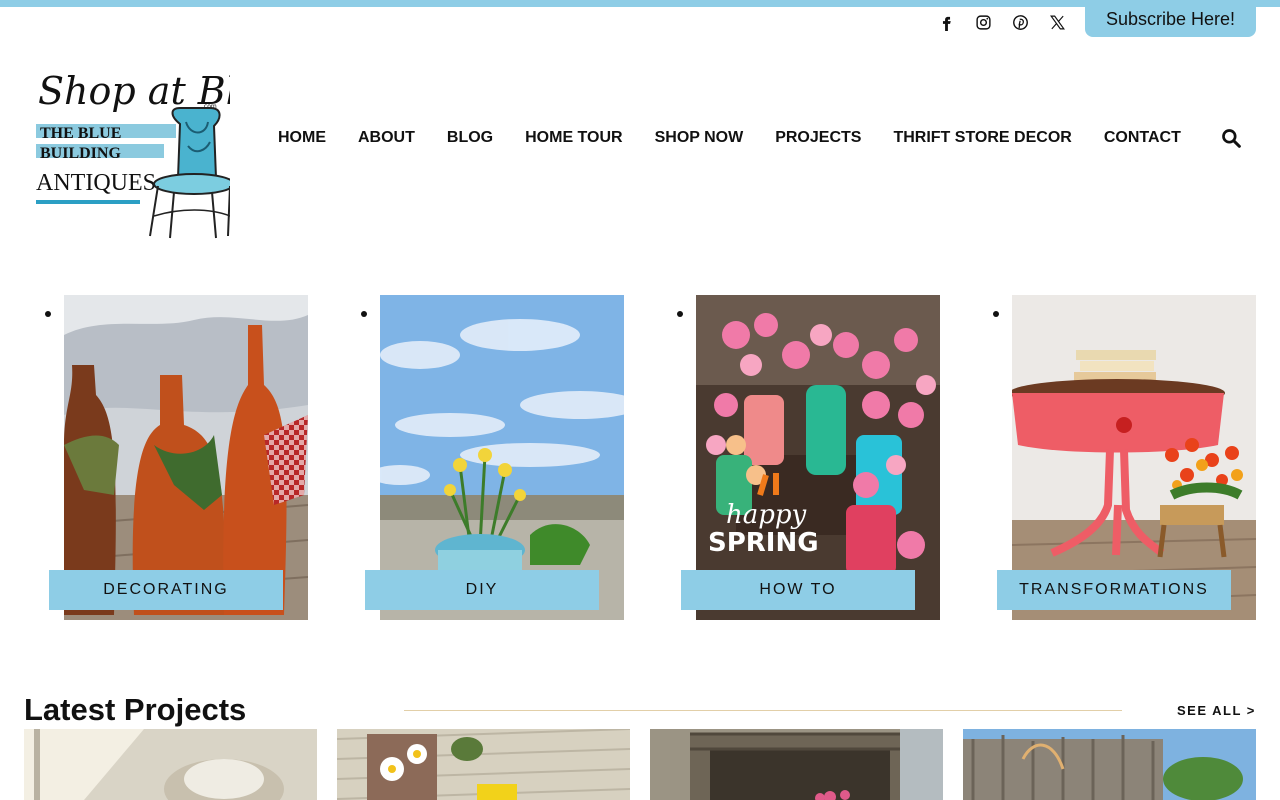 The width and height of the screenshot is (1280, 800). Describe the element at coordinates (1216, 710) in the screenshot. I see `see-all-link: SEE ALL >` at that location.